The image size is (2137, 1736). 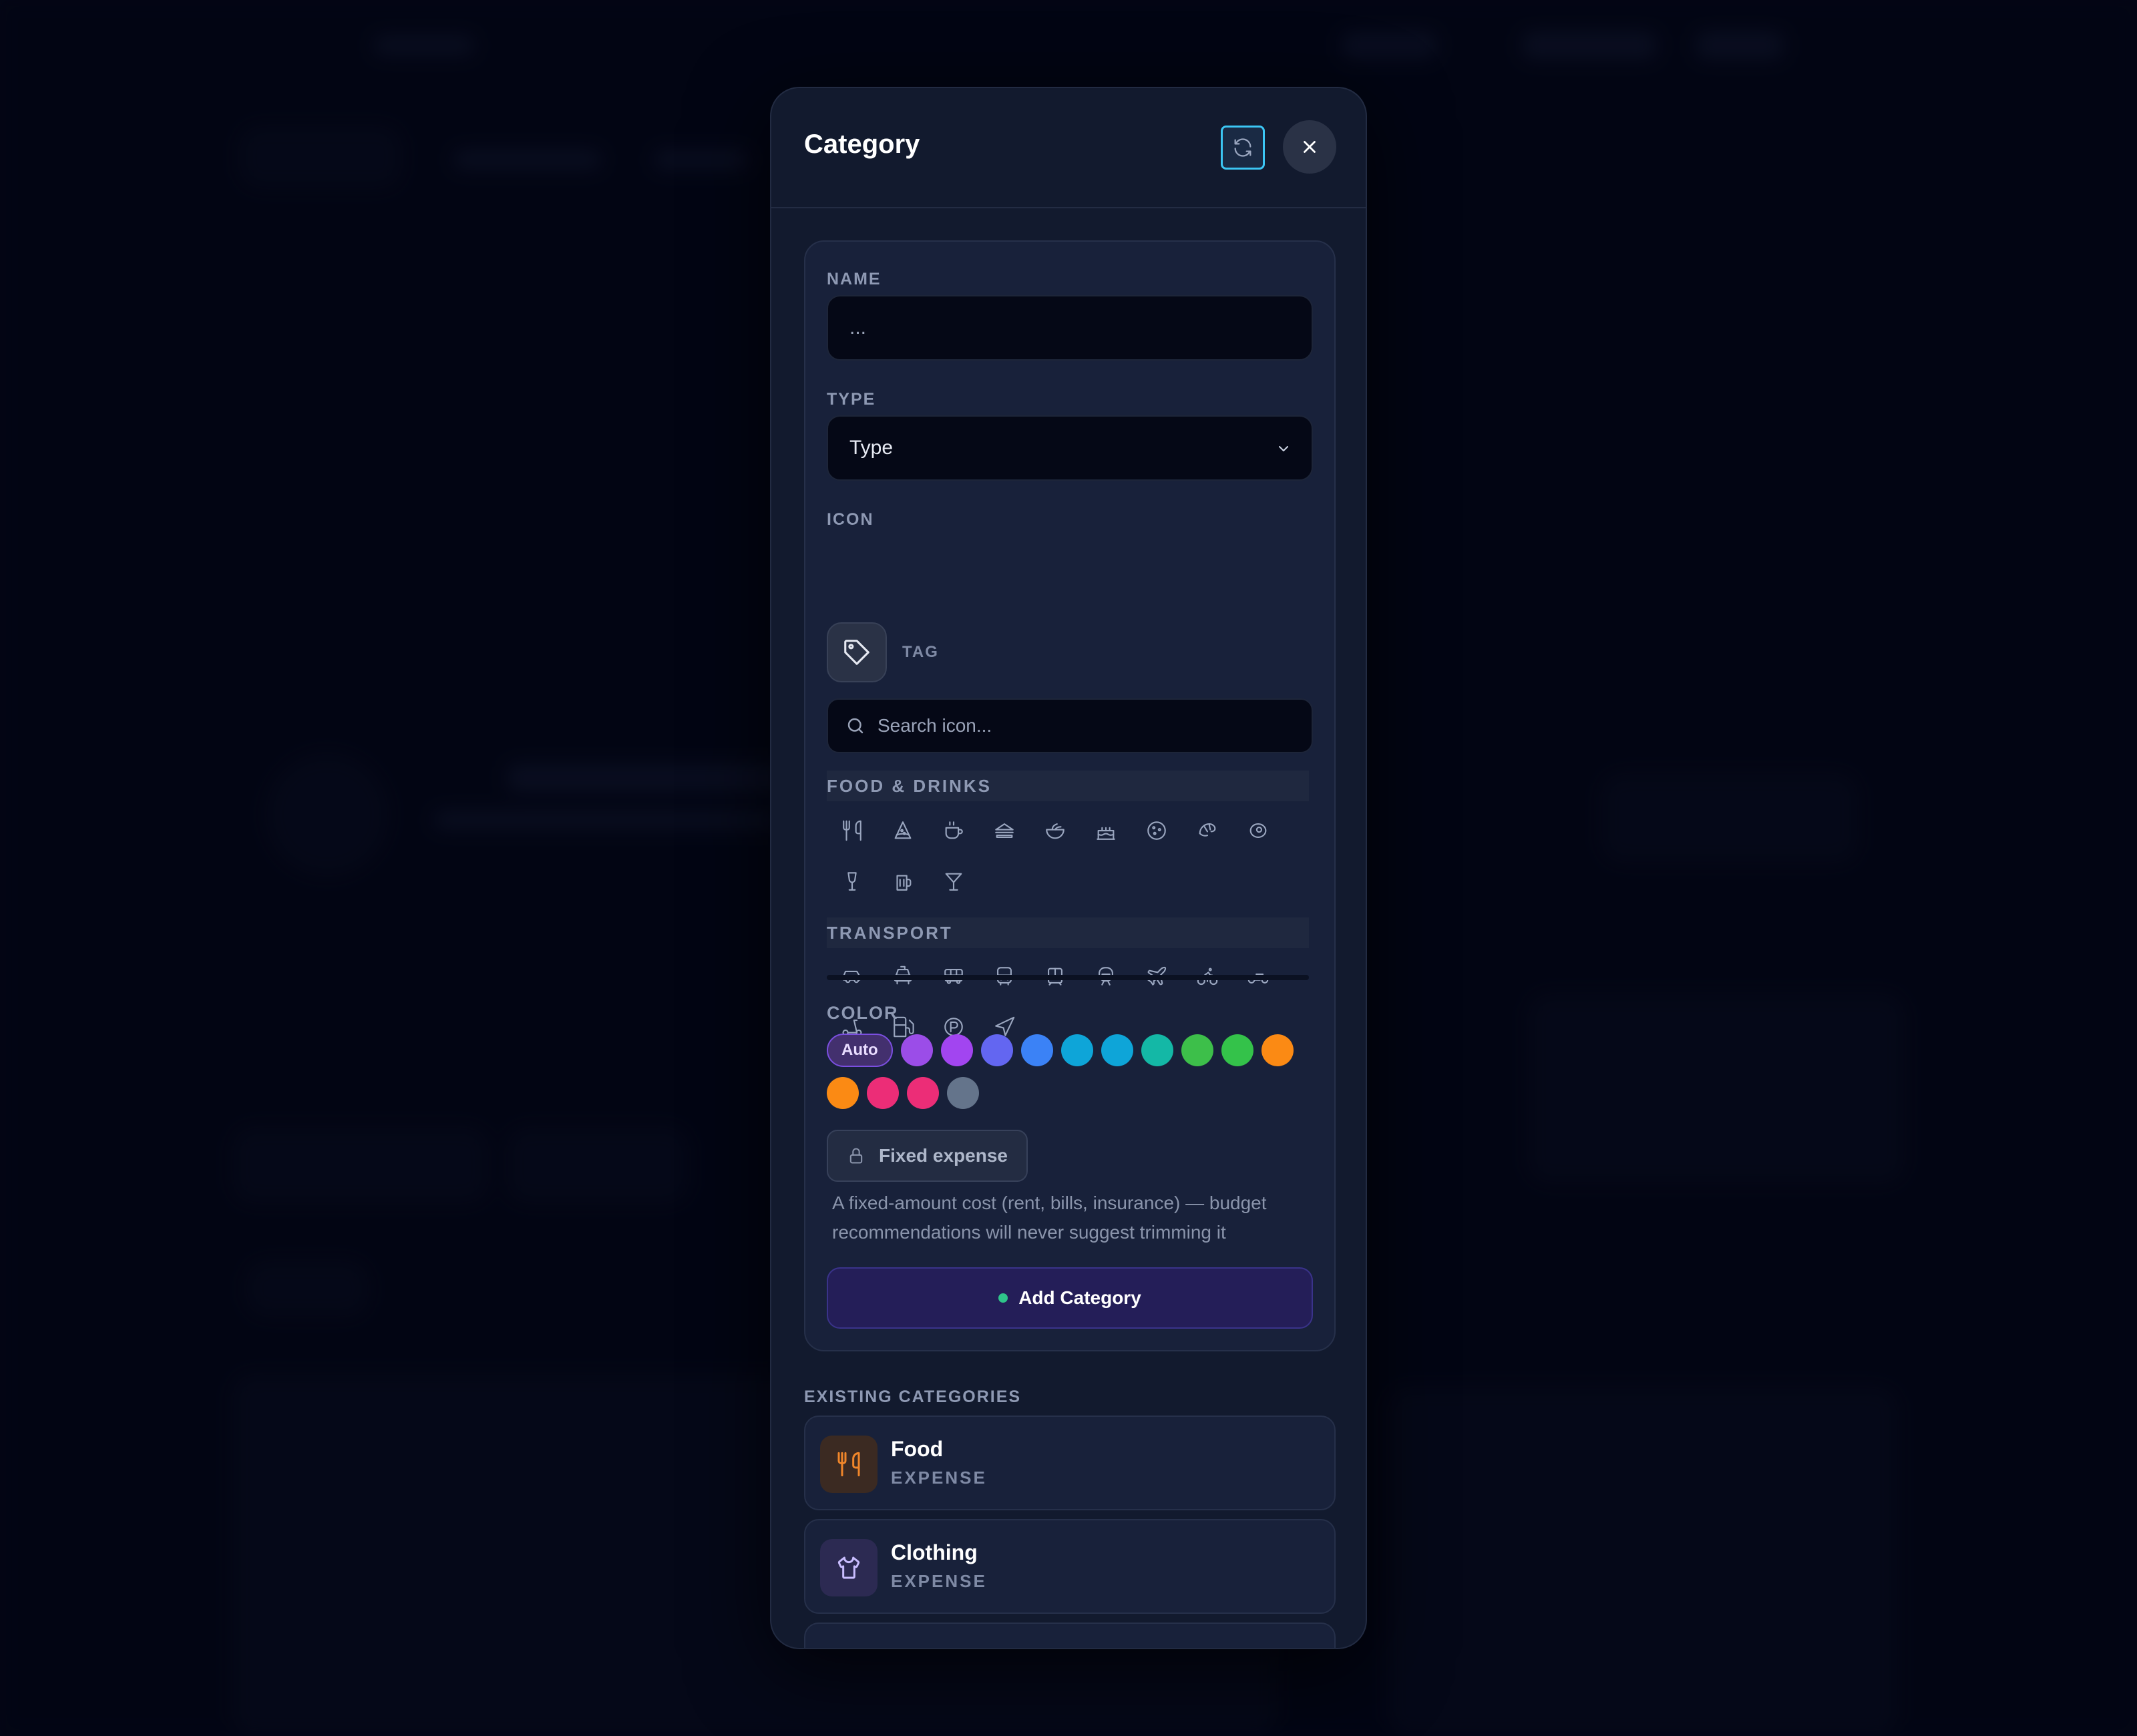 I want to click on type-select-value: Type, so click(x=871, y=448).